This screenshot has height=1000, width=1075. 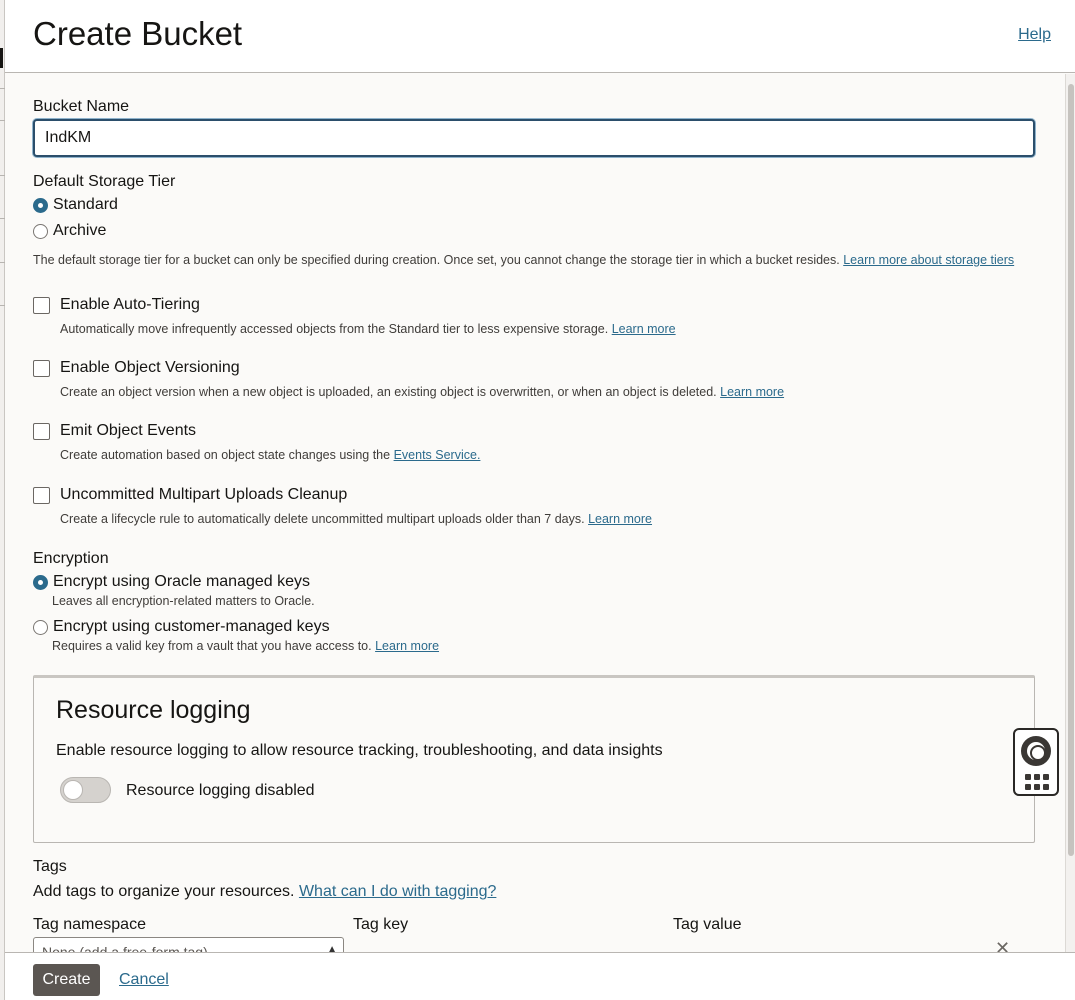 What do you see at coordinates (437, 455) in the screenshot?
I see `events-service-link: Events Service.` at bounding box center [437, 455].